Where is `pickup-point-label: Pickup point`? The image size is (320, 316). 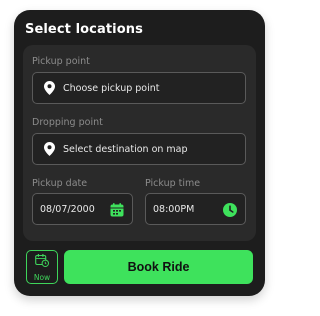 pickup-point-label: Pickup point is located at coordinates (61, 61).